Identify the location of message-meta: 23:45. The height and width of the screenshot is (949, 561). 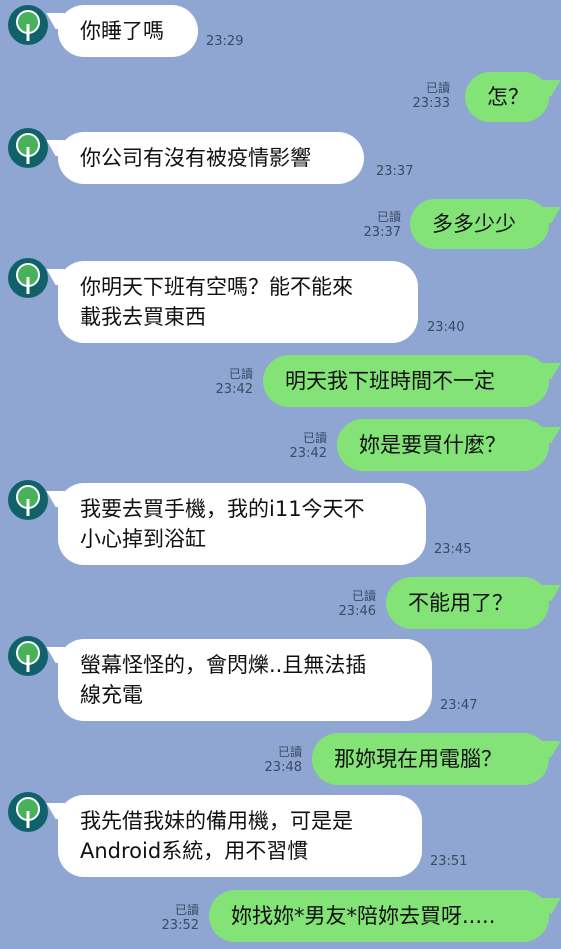
(452, 550).